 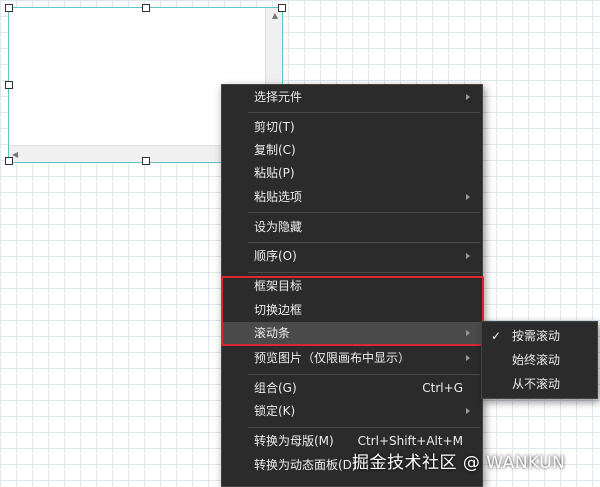 I want to click on menu-item-select-widget: 选择元件, so click(x=352, y=97).